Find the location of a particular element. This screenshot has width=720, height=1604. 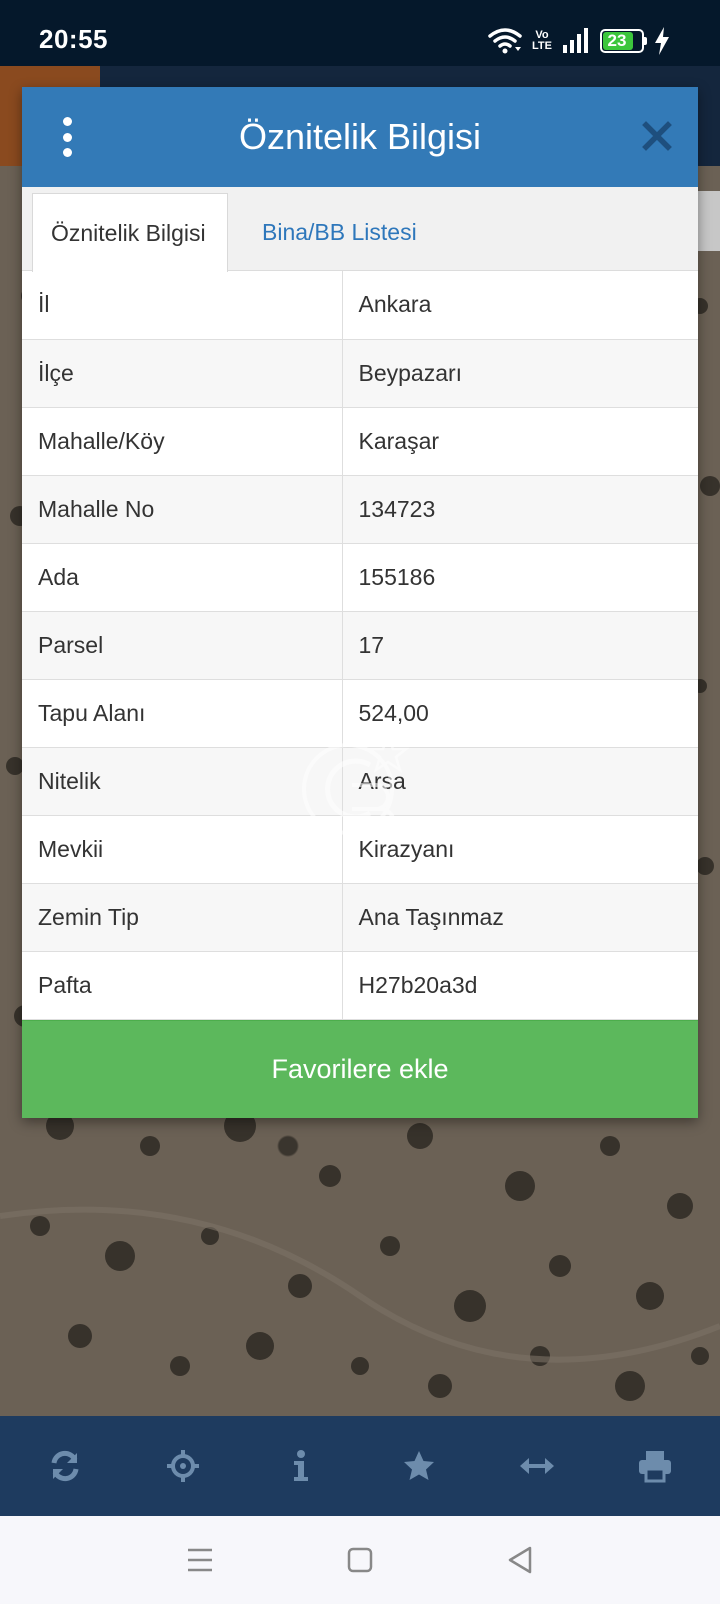

table-row: Zemin Tip Ana Taşınmaz is located at coordinates (360, 917).